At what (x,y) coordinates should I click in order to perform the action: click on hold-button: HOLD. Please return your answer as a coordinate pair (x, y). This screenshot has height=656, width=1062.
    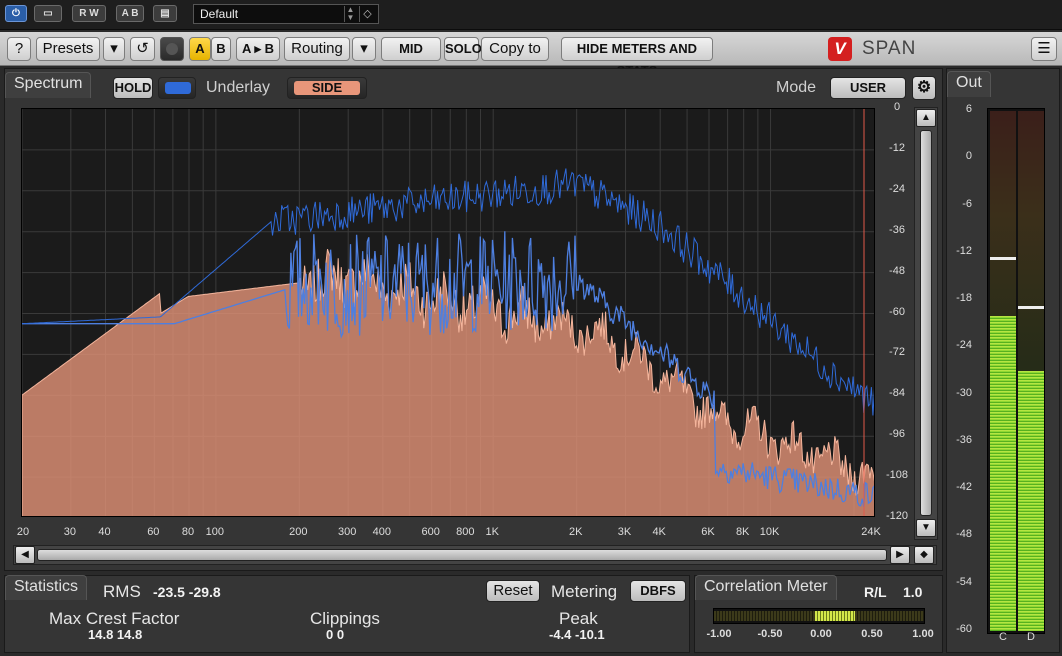
    Looking at the image, I should click on (133, 88).